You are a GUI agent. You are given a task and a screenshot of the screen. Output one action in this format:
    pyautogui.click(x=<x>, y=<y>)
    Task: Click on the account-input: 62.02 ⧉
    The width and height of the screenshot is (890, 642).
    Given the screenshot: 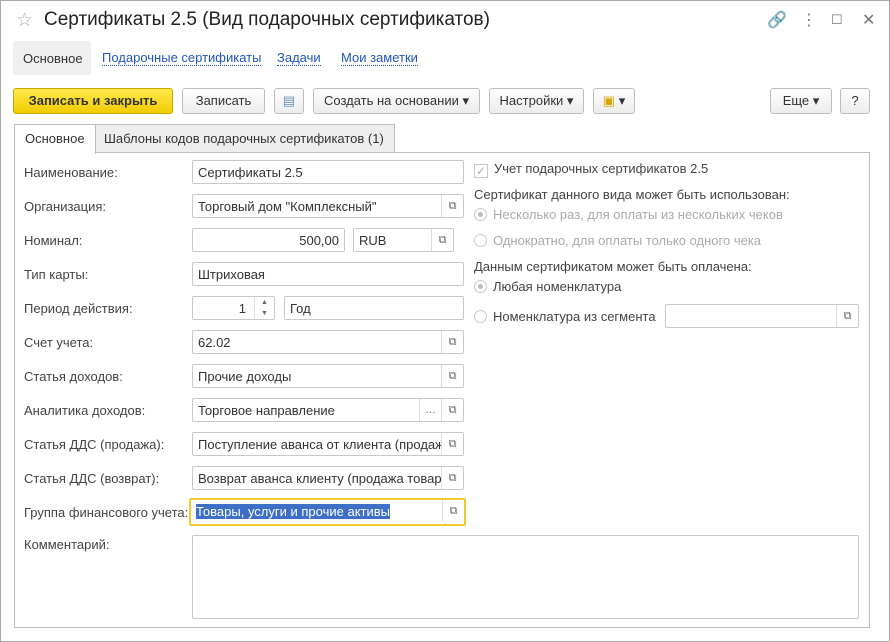 What is the action you would take?
    pyautogui.click(x=328, y=342)
    